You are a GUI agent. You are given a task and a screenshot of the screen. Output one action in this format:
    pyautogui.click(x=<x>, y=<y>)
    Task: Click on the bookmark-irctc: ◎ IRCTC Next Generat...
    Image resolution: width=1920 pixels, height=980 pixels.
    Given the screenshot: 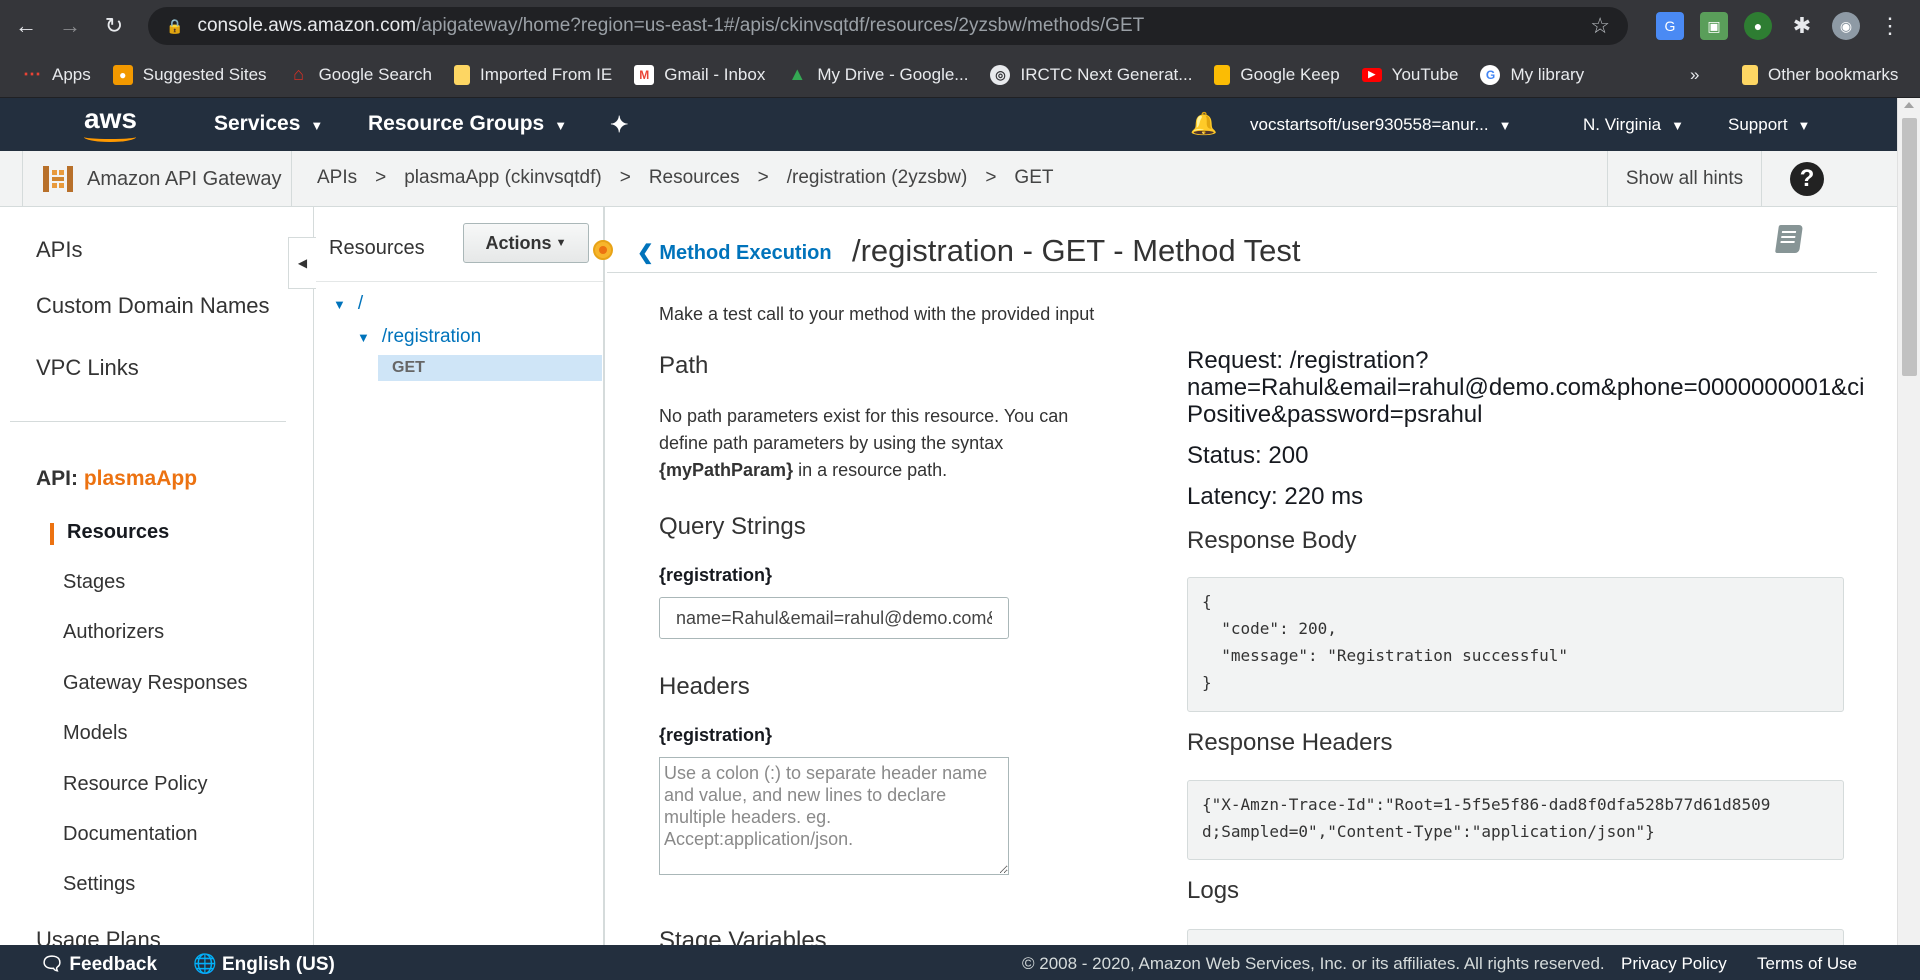 What is the action you would take?
    pyautogui.click(x=1091, y=74)
    